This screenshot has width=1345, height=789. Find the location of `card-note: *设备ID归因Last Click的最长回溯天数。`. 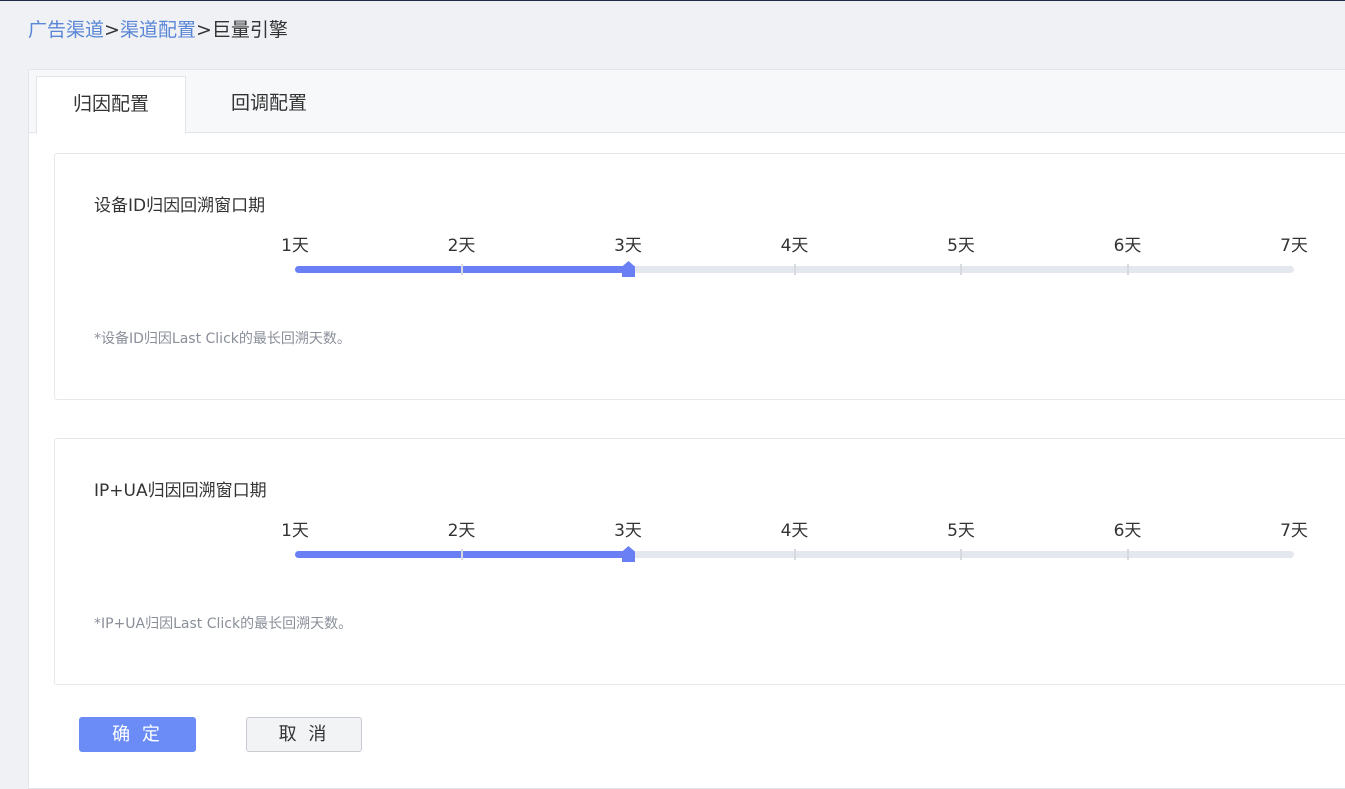

card-note: *设备ID归因Last Click的最长回溯天数。 is located at coordinates (222, 339).